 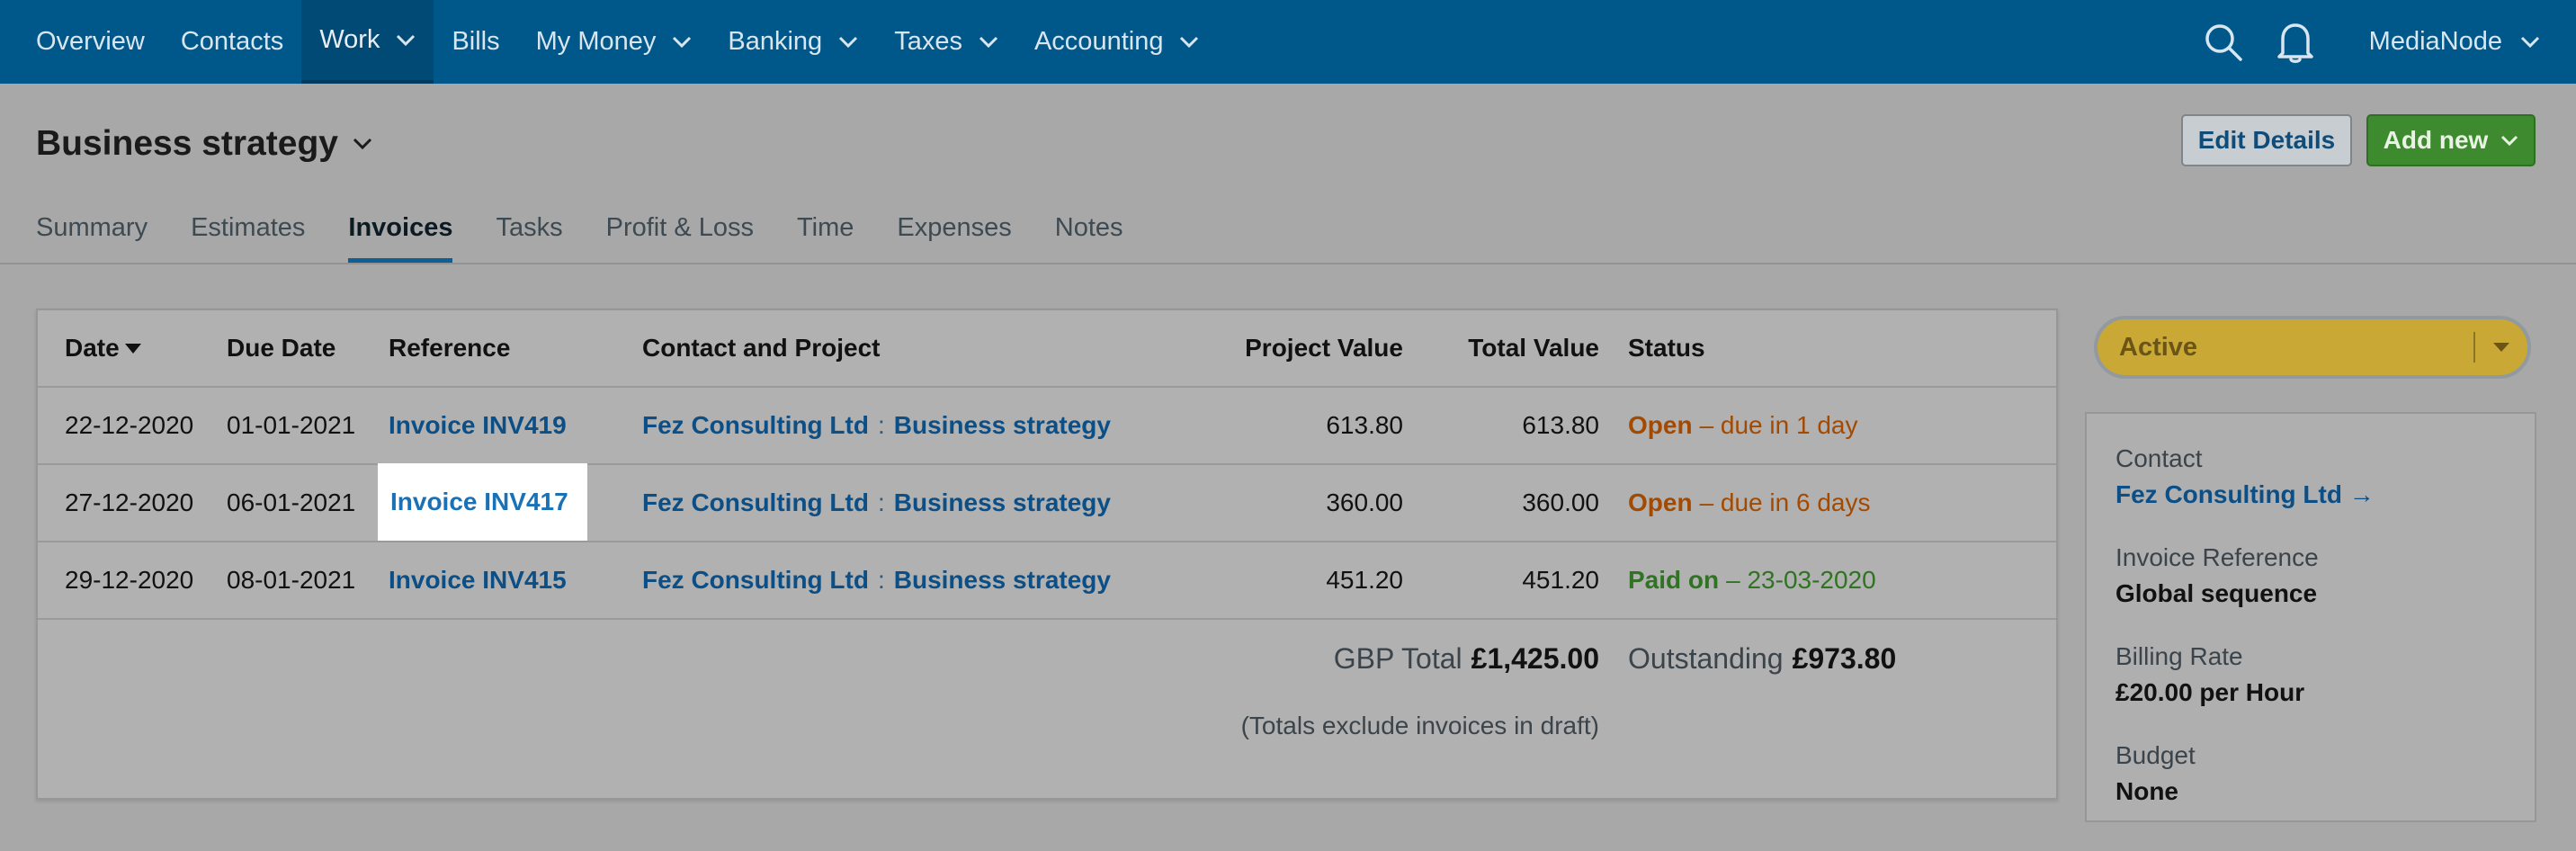 I want to click on tab-profit-loss: Profit & Loss, so click(x=680, y=230).